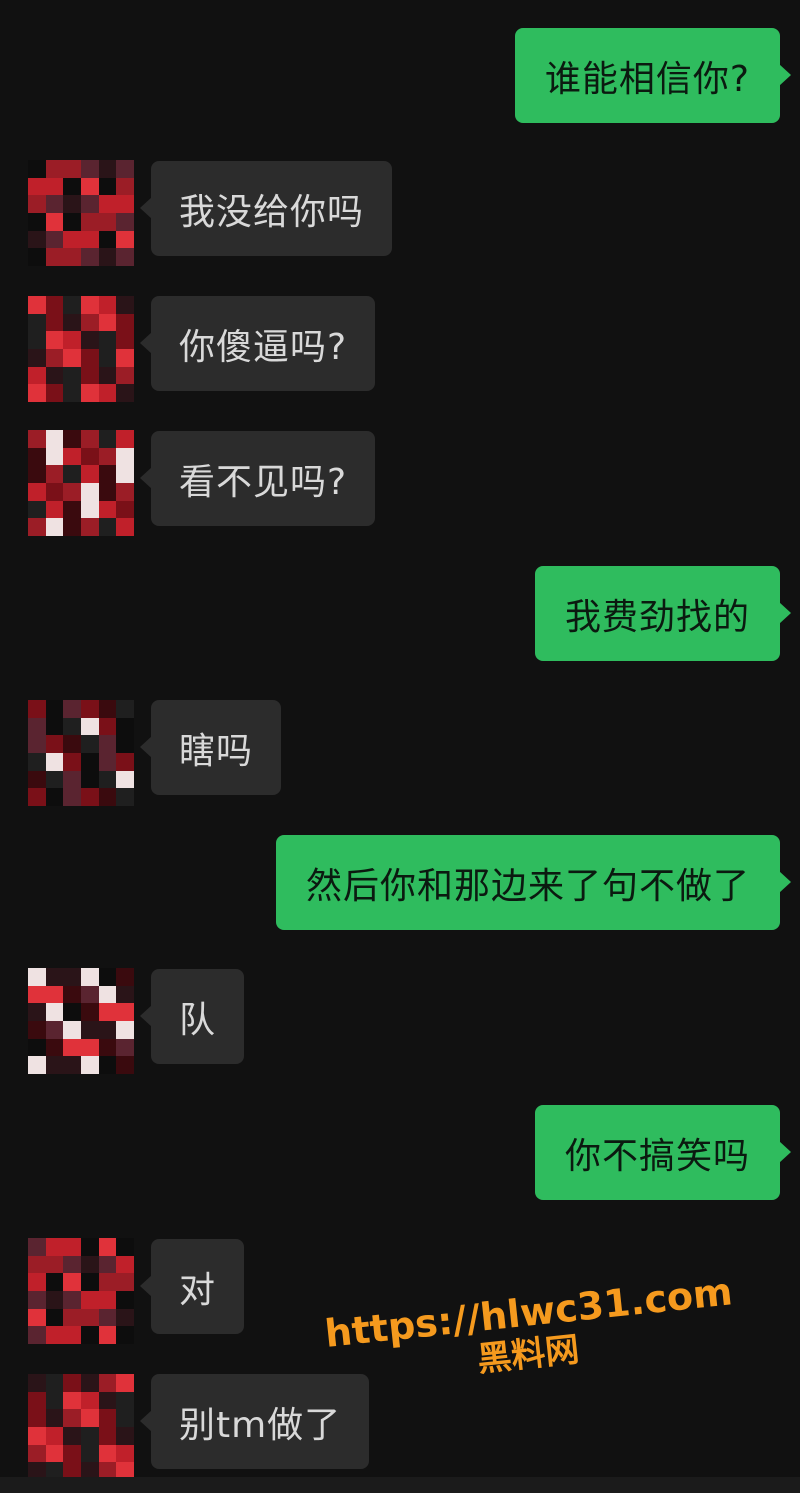  Describe the element at coordinates (657, 1156) in the screenshot. I see `message-text: 你不搞笑吗` at that location.